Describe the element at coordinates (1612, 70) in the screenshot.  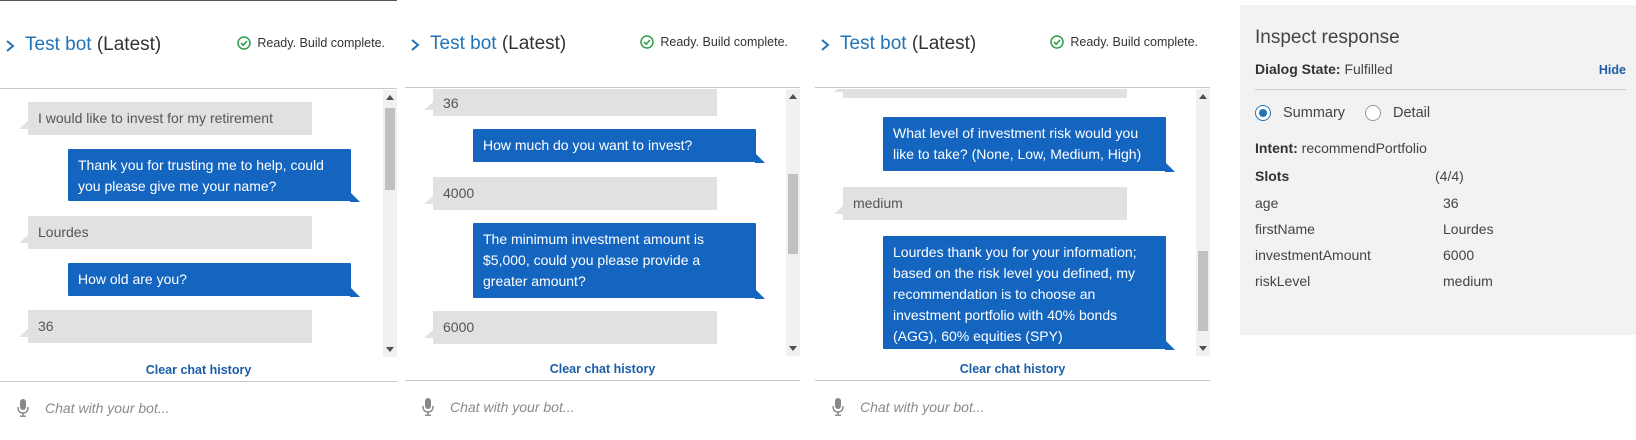
I see `hide-link: Hide` at that location.